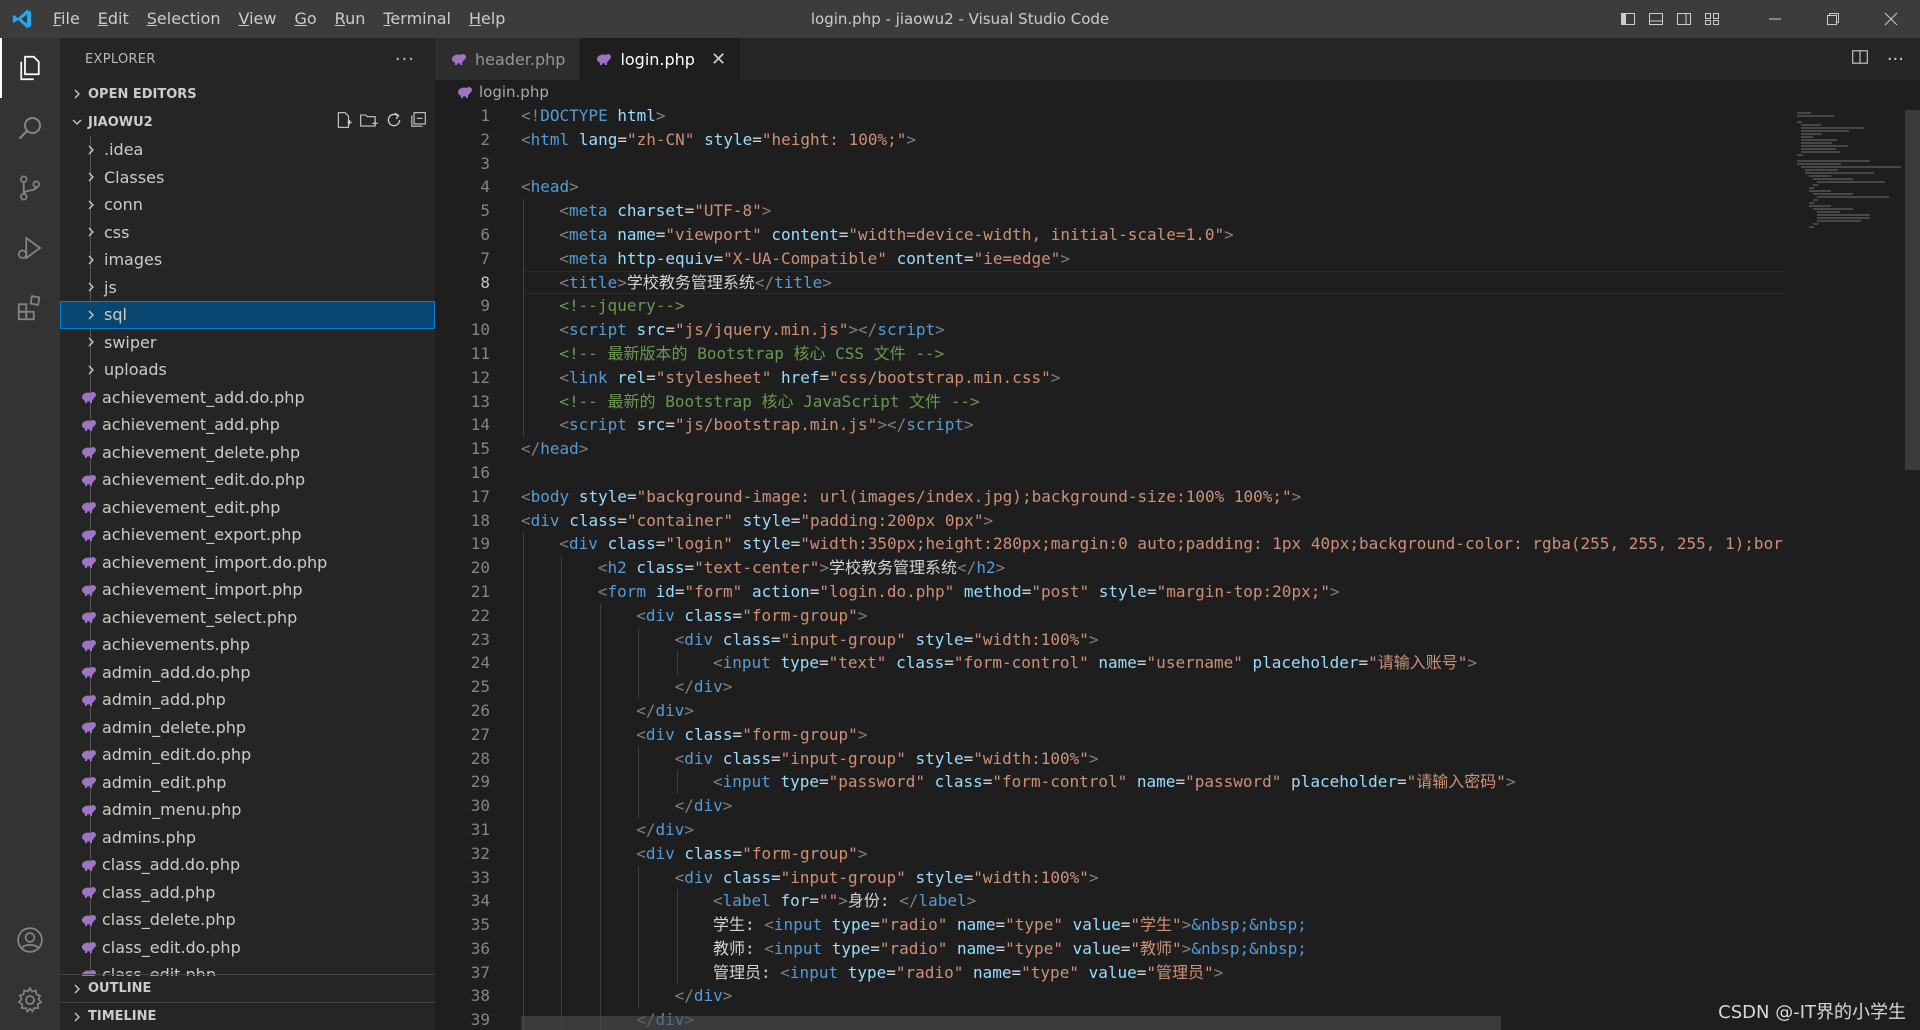 This screenshot has width=1920, height=1030. Describe the element at coordinates (1011, 1023) in the screenshot. I see `horizontal-scrollbar` at that location.